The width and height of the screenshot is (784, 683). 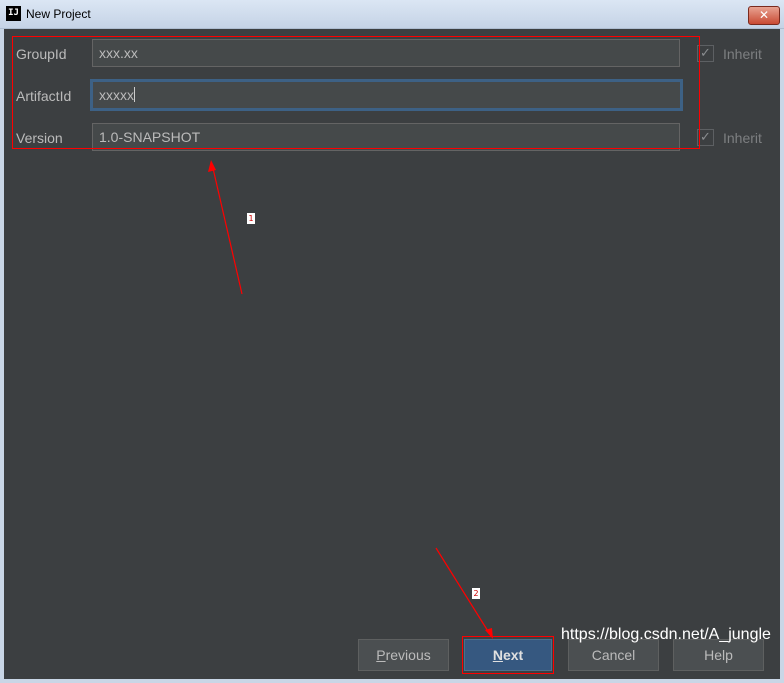 What do you see at coordinates (381, 655) in the screenshot?
I see `previous-mnemonic: P` at bounding box center [381, 655].